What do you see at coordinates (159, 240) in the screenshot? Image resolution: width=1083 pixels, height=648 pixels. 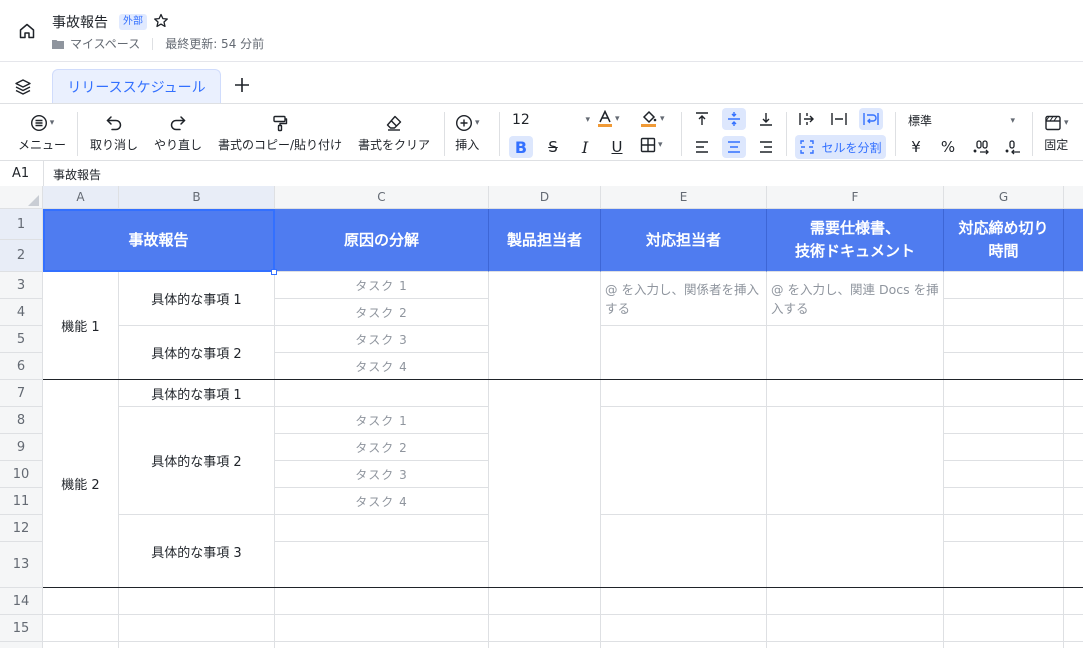 I see `header-cell-incident-report: 事故報告` at bounding box center [159, 240].